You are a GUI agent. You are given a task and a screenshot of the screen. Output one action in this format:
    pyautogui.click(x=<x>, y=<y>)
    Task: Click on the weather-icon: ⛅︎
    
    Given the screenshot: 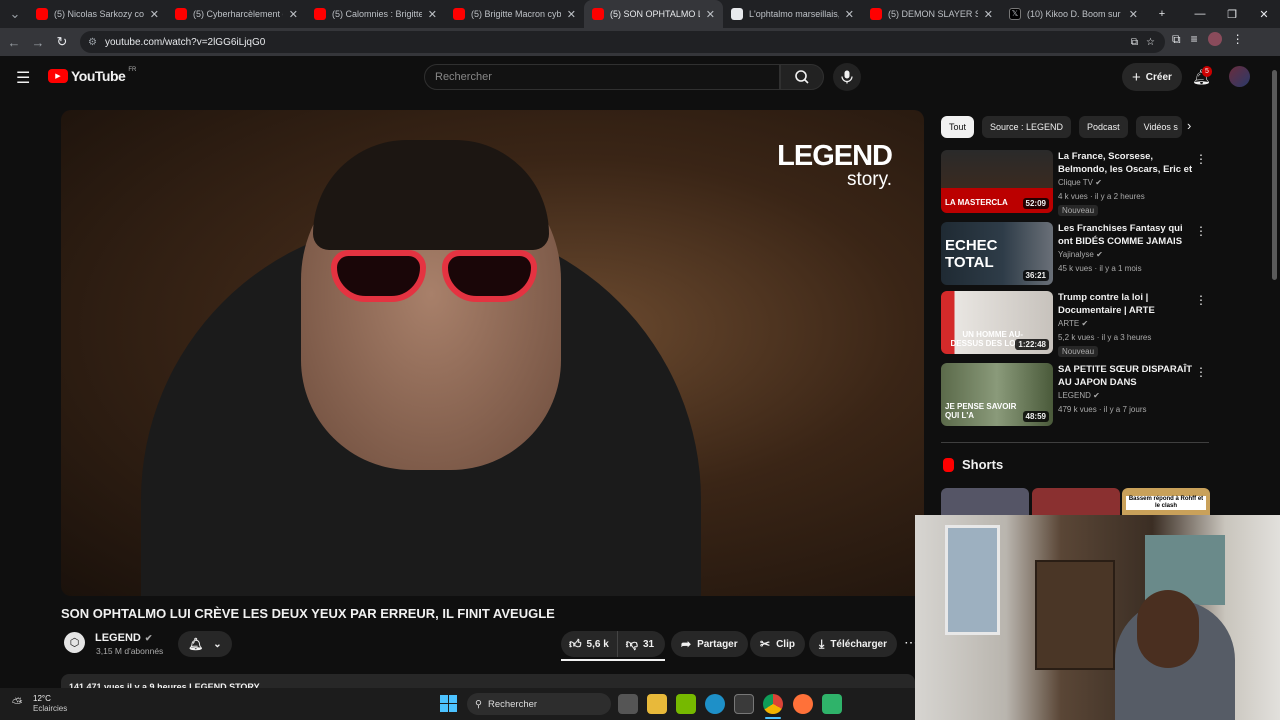 What is the action you would take?
    pyautogui.click(x=17, y=703)
    